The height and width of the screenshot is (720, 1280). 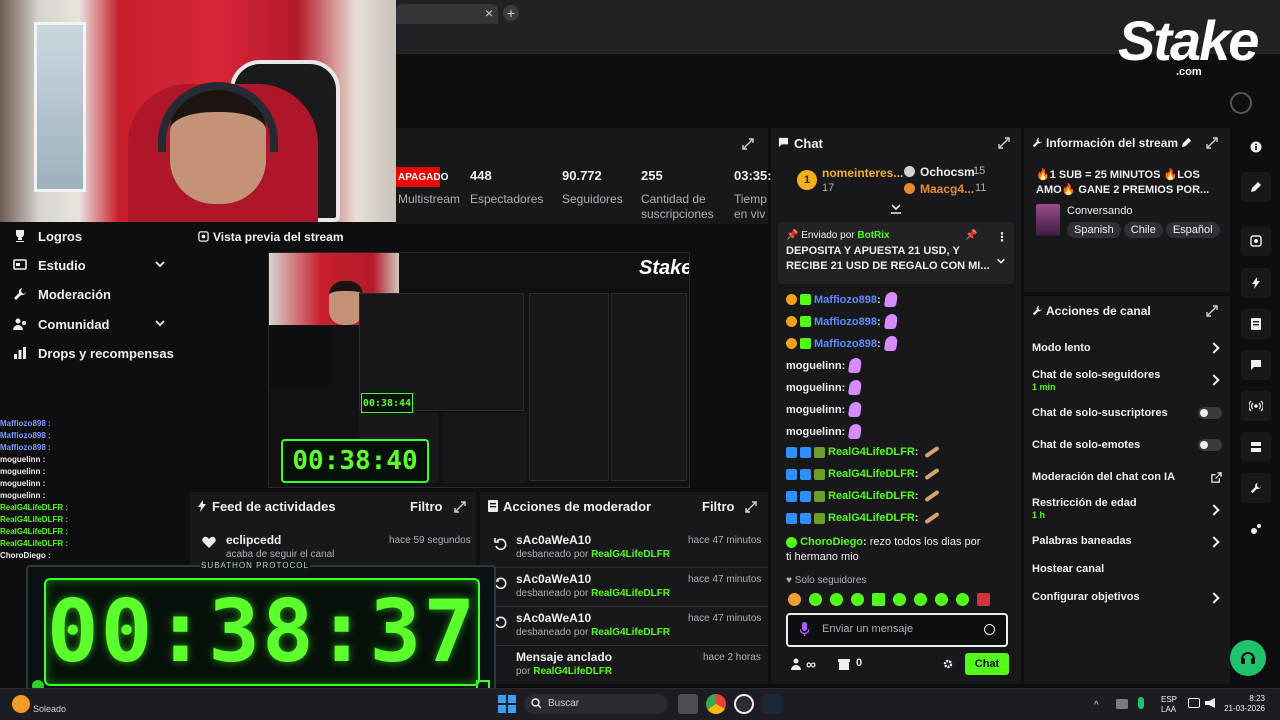 I want to click on chat-input-placeholder: Enviar un mensaje, so click(x=867, y=629).